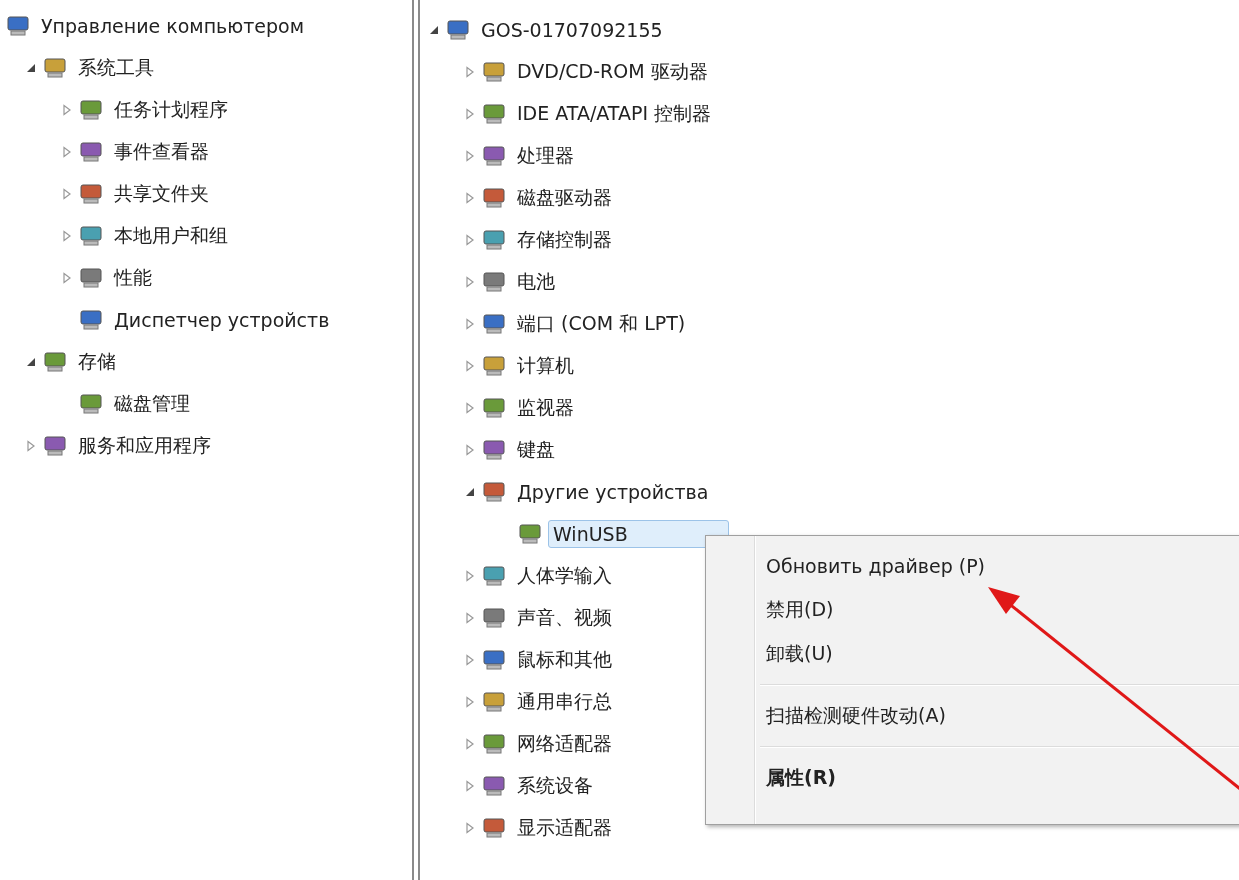 Image resolution: width=1239 pixels, height=880 pixels. Describe the element at coordinates (615, 492) in the screenshot. I see `tree-item: Другие устройства` at that location.